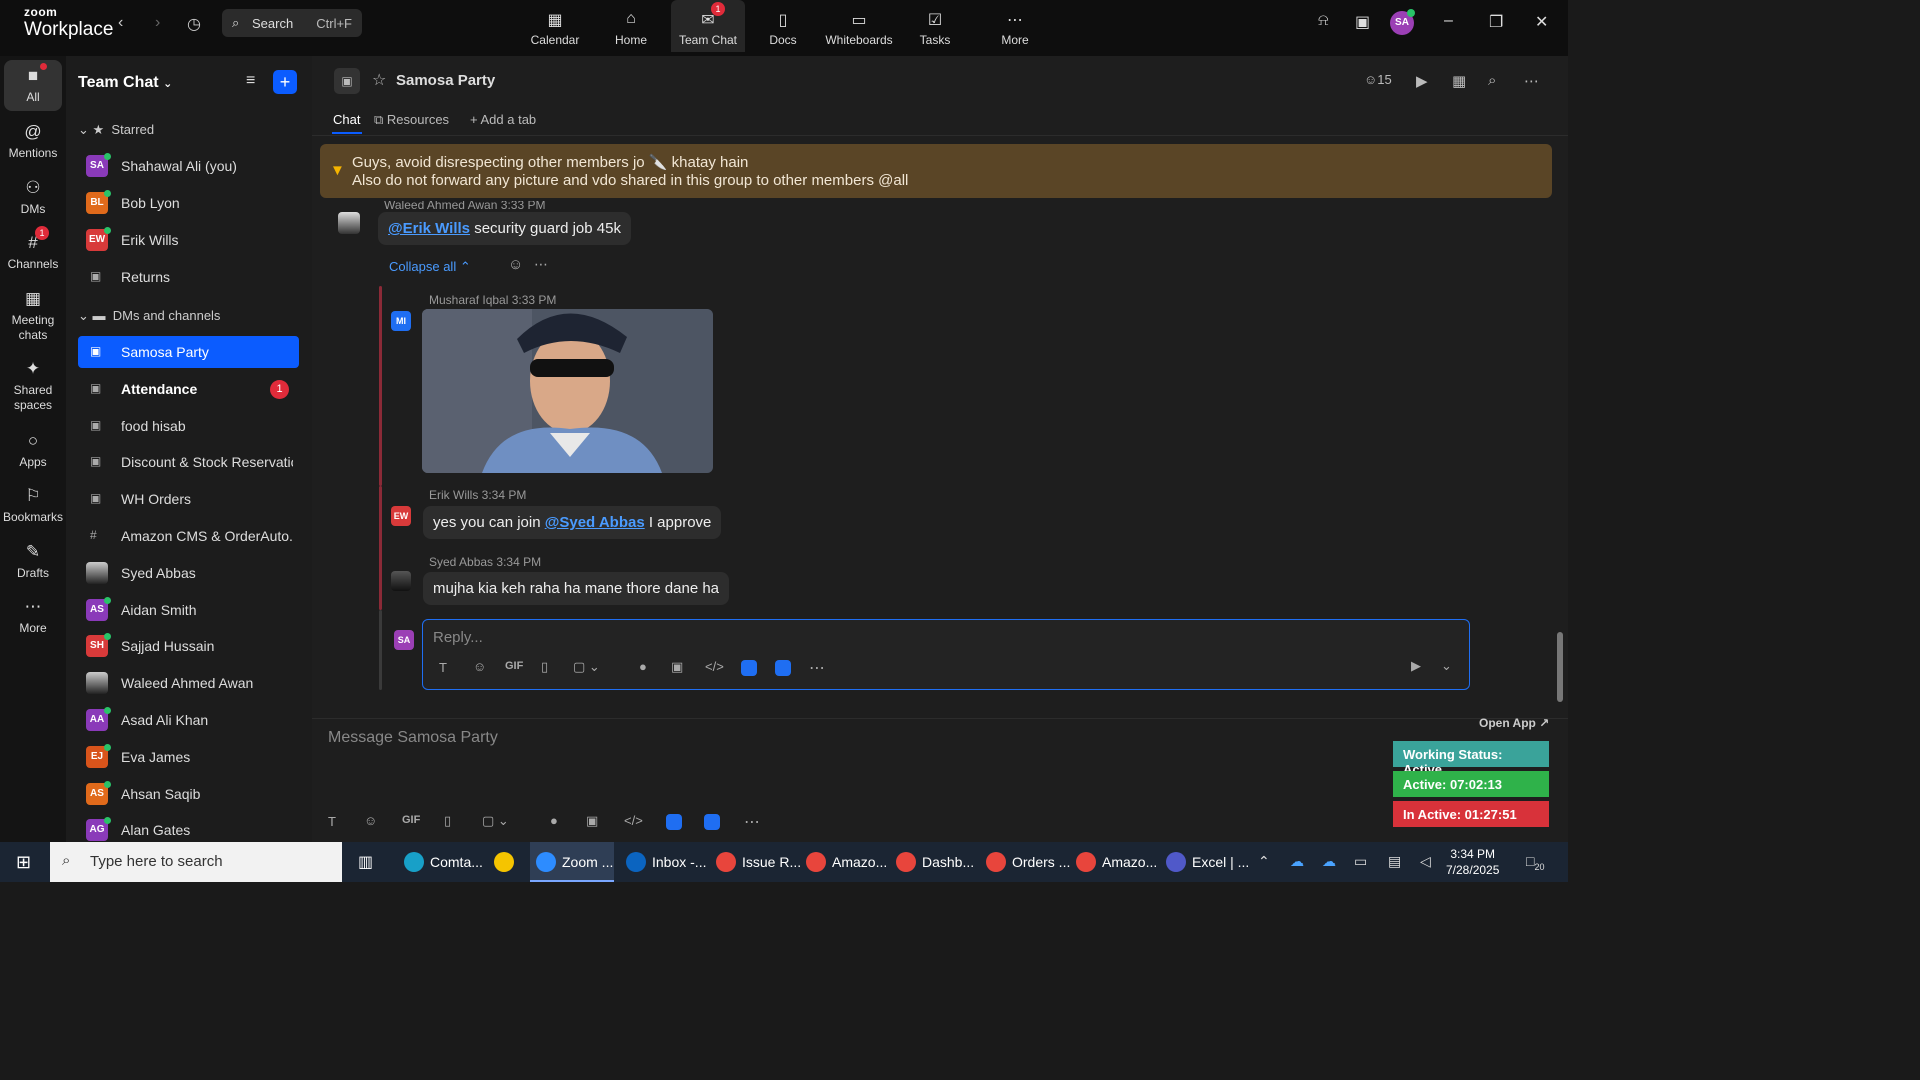  I want to click on tab-more: ⋯ More, so click(1015, 26).